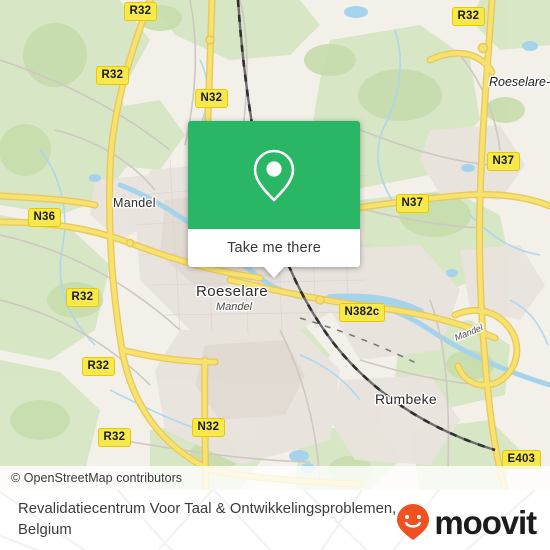 This screenshot has width=550, height=550. I want to click on take-me-there-label: Take me there, so click(274, 248).